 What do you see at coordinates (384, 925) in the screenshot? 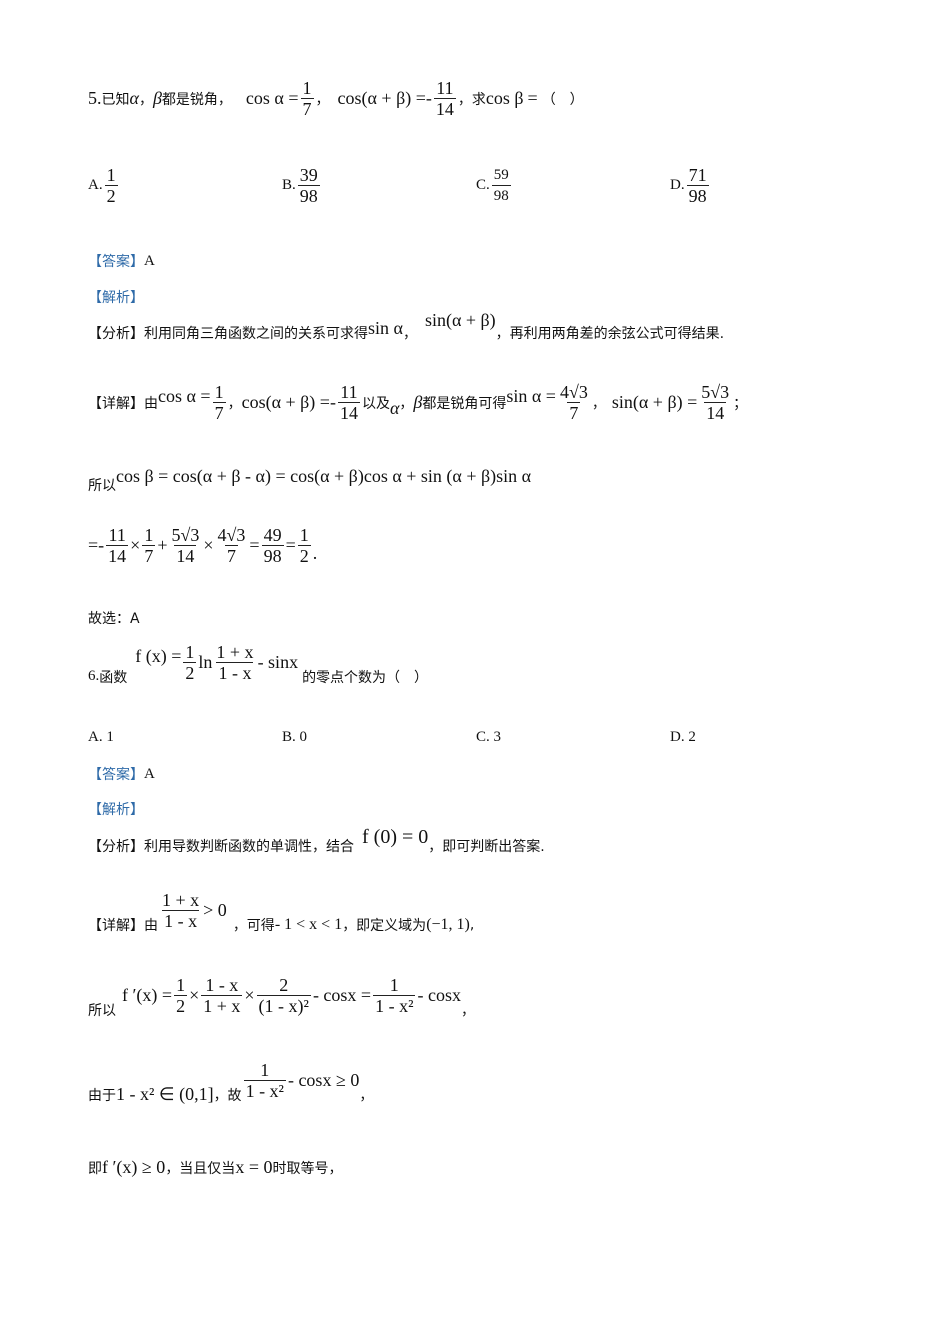
I see `text: ，即定义域为` at bounding box center [384, 925].